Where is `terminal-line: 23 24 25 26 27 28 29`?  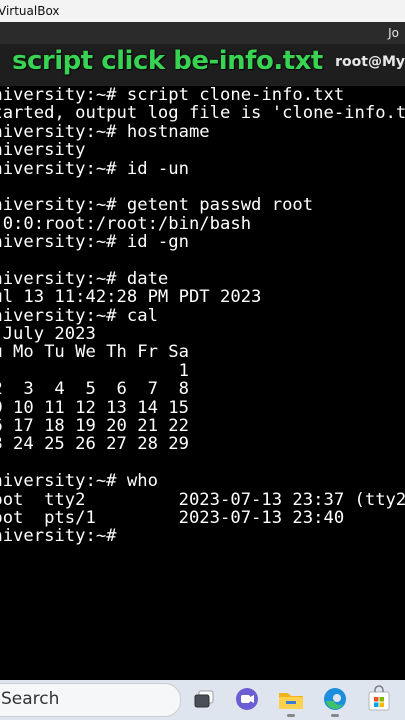
terminal-line: 23 24 25 26 27 28 29 is located at coordinates (94, 444).